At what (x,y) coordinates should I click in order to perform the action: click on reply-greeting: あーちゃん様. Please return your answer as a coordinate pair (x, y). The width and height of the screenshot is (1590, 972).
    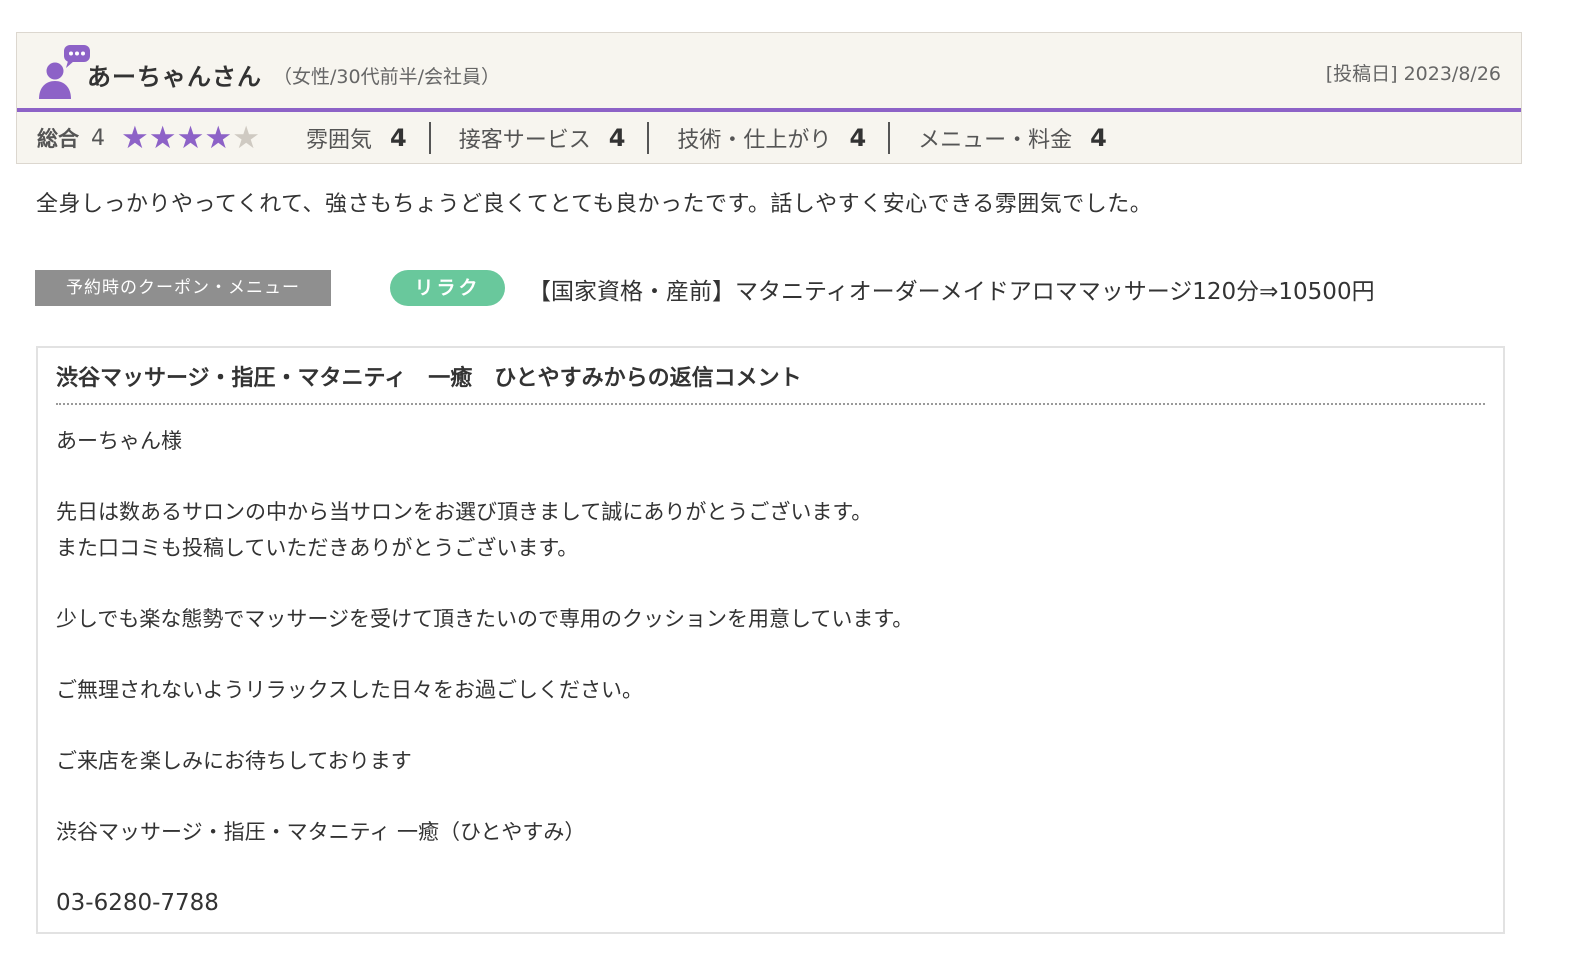
    Looking at the image, I should click on (119, 441).